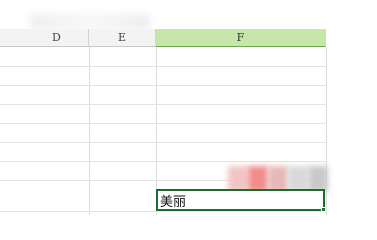  Describe the element at coordinates (89, 131) in the screenshot. I see `gridline-vertical` at that location.